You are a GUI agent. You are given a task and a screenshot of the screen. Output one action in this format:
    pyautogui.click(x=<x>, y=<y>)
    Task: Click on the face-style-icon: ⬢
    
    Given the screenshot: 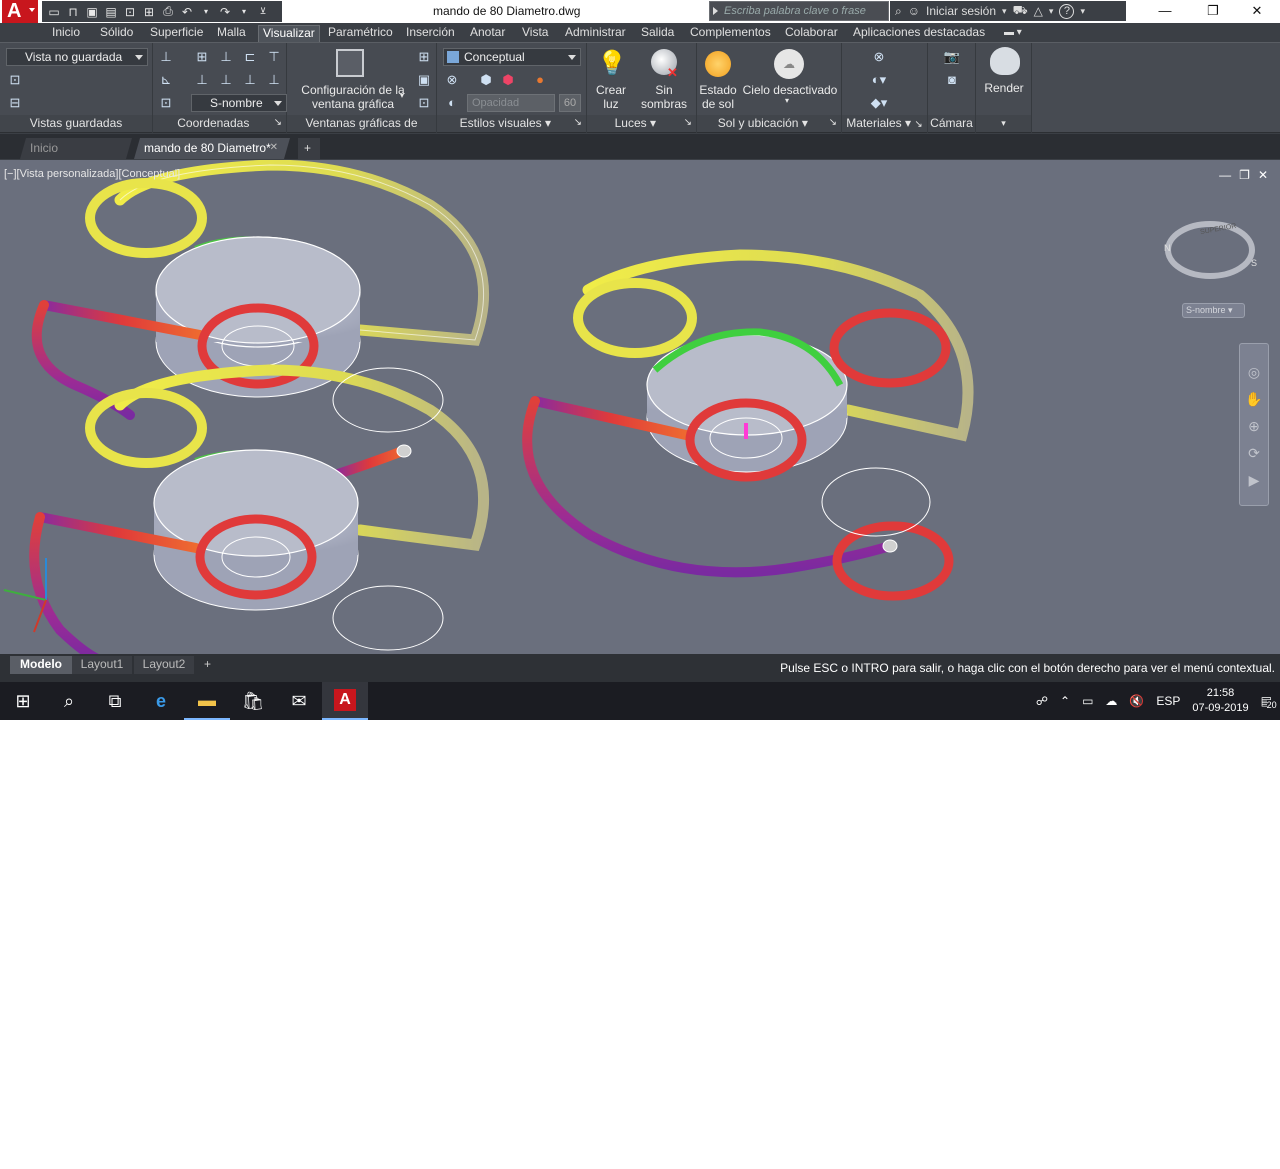 What is the action you would take?
    pyautogui.click(x=486, y=80)
    